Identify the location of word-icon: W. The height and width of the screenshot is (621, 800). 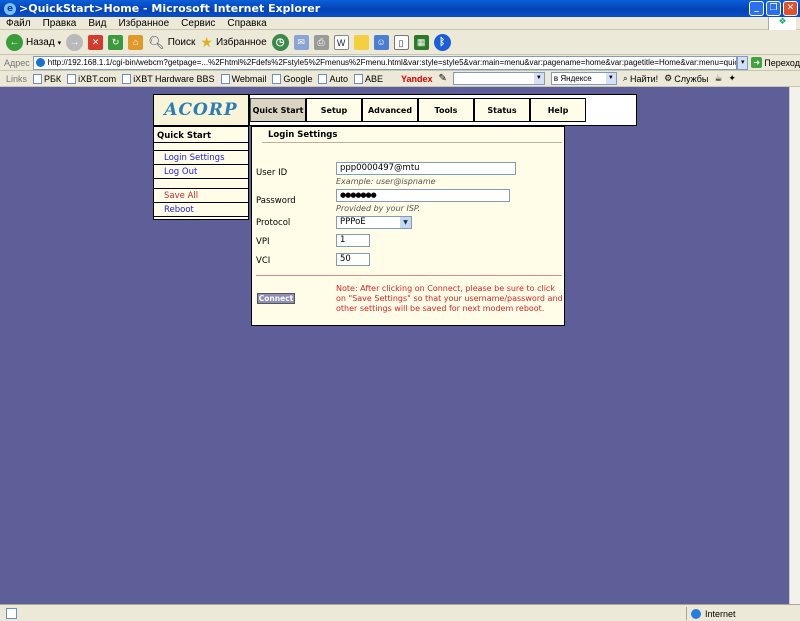
(341, 42).